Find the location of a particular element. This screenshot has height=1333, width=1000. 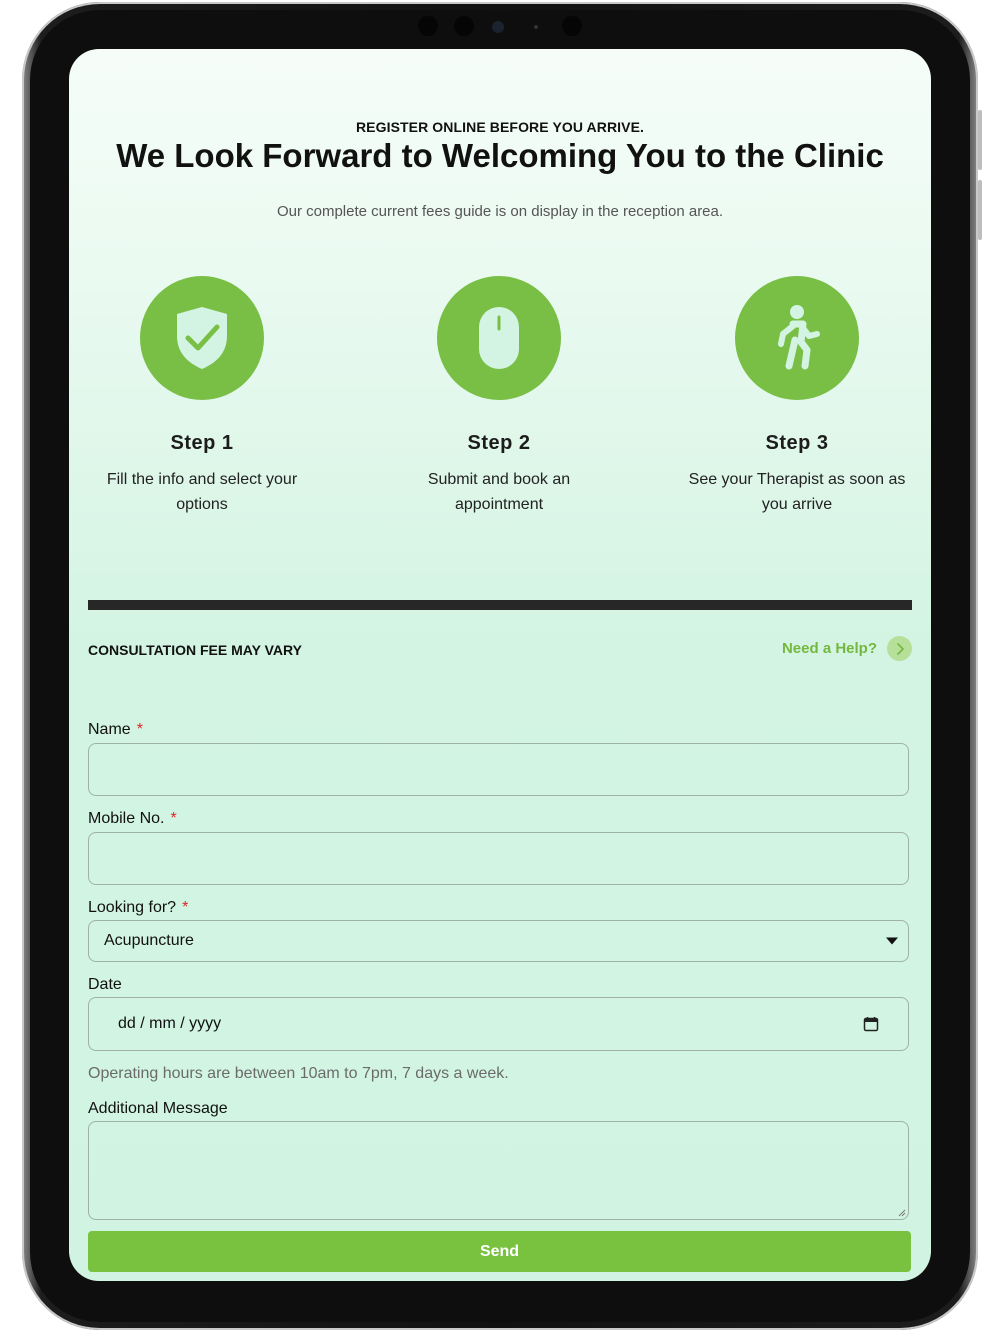

step-3-desc-line: See your Therapist as soon as is located at coordinates (797, 479).